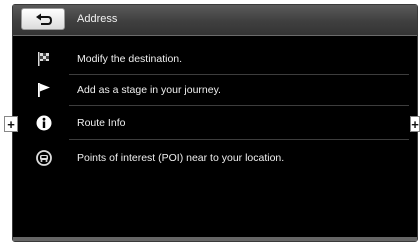 This screenshot has width=420, height=243. What do you see at coordinates (11, 124) in the screenshot?
I see `zoom-in-left-button: +` at bounding box center [11, 124].